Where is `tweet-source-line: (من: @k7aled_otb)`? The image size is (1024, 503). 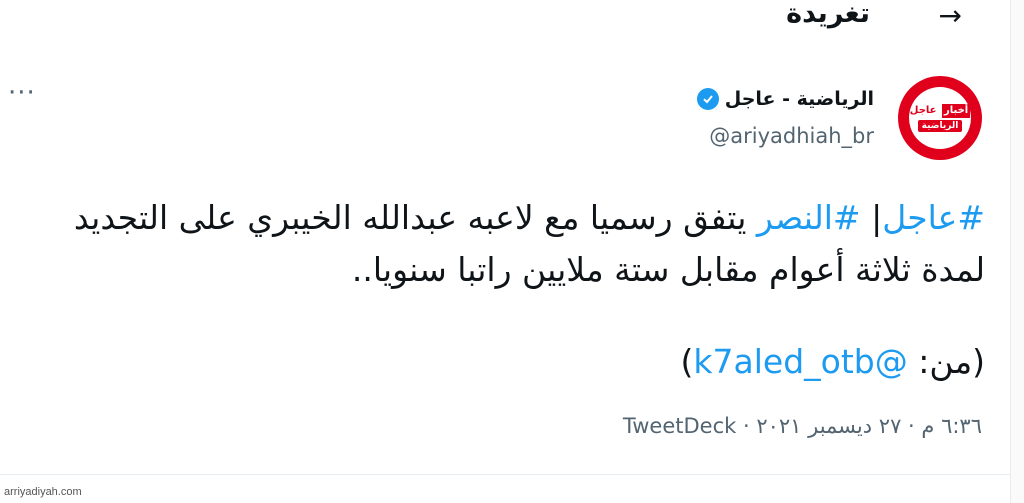 tweet-source-line: (من: @k7aled_otb) is located at coordinates (812, 362).